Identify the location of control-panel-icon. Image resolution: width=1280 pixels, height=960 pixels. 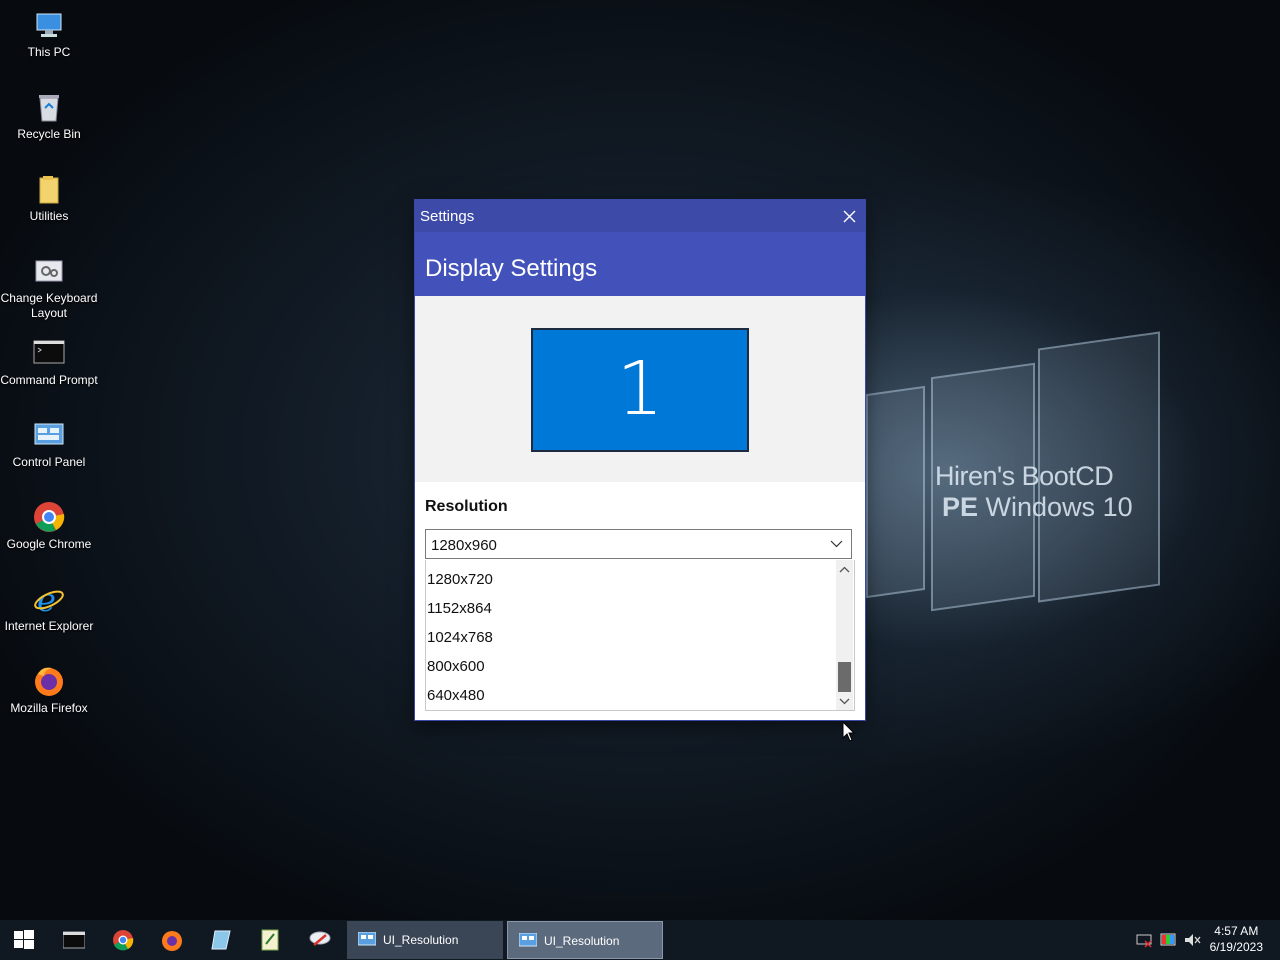
(49, 435).